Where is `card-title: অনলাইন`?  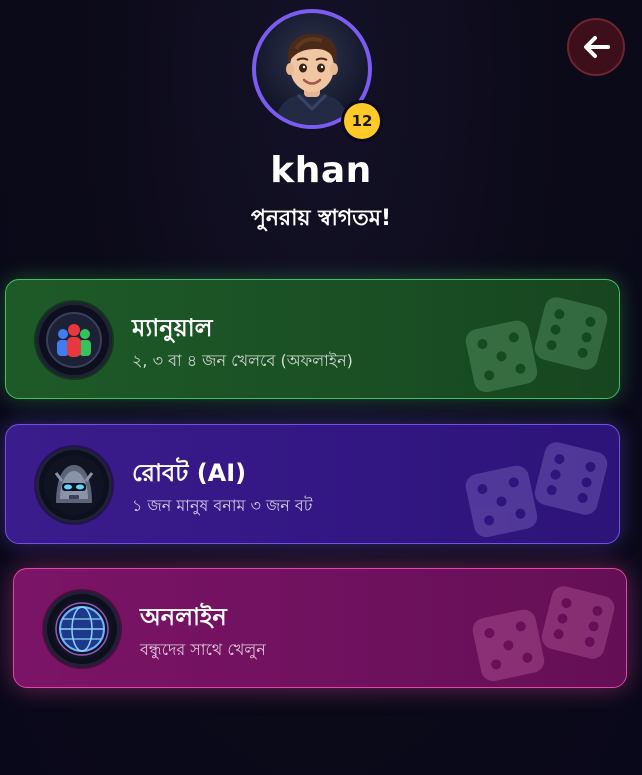
card-title: অনলাইন is located at coordinates (183, 617).